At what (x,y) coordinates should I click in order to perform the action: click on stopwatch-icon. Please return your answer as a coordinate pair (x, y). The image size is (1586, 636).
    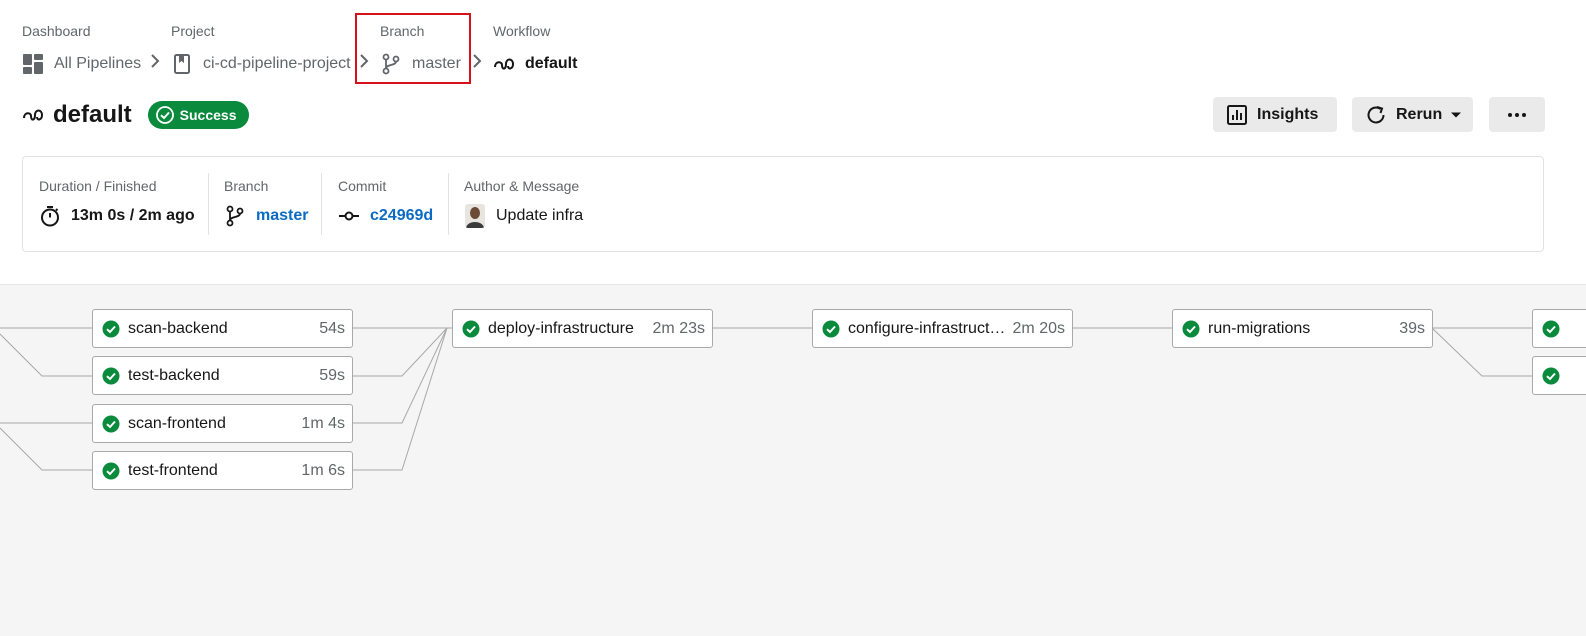
    Looking at the image, I should click on (50, 216).